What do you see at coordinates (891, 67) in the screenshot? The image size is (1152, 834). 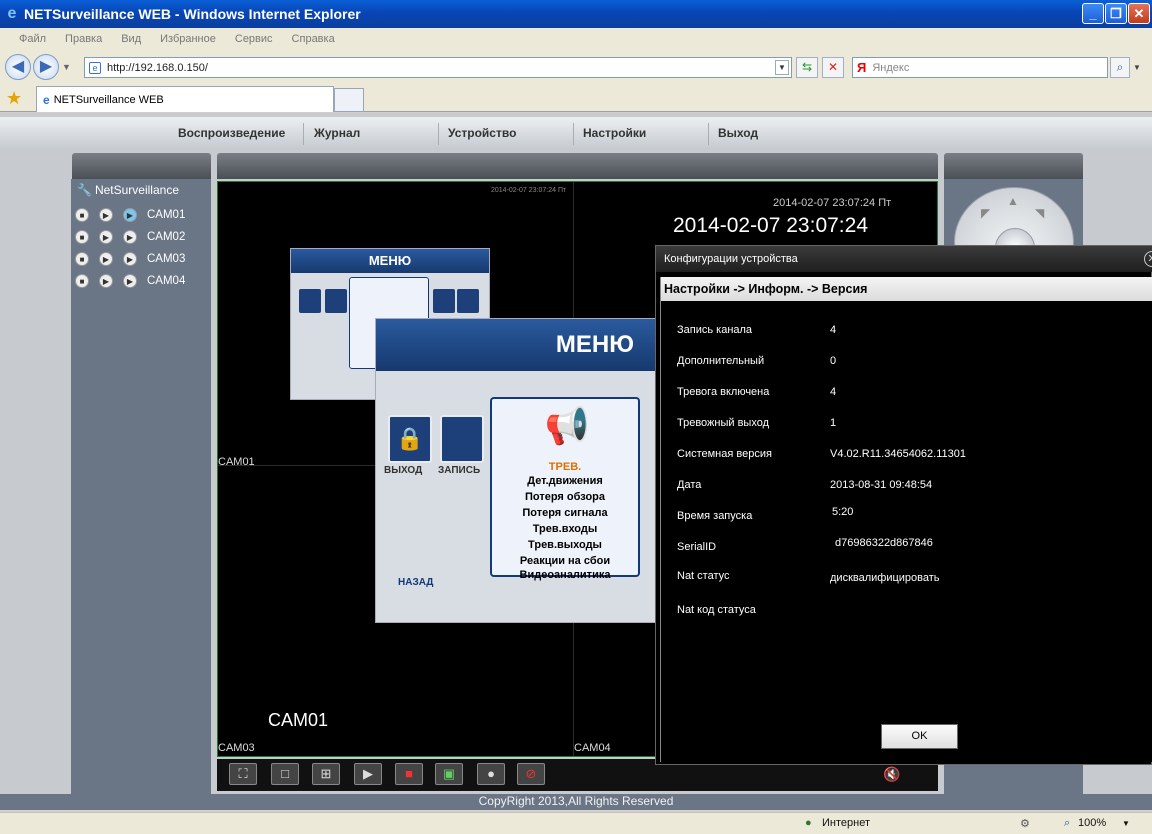 I see `search-placeholder: Яндекс` at bounding box center [891, 67].